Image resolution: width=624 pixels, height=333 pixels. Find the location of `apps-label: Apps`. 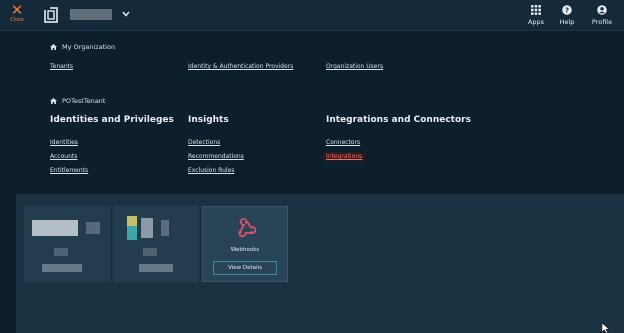

apps-label: Apps is located at coordinates (536, 22).